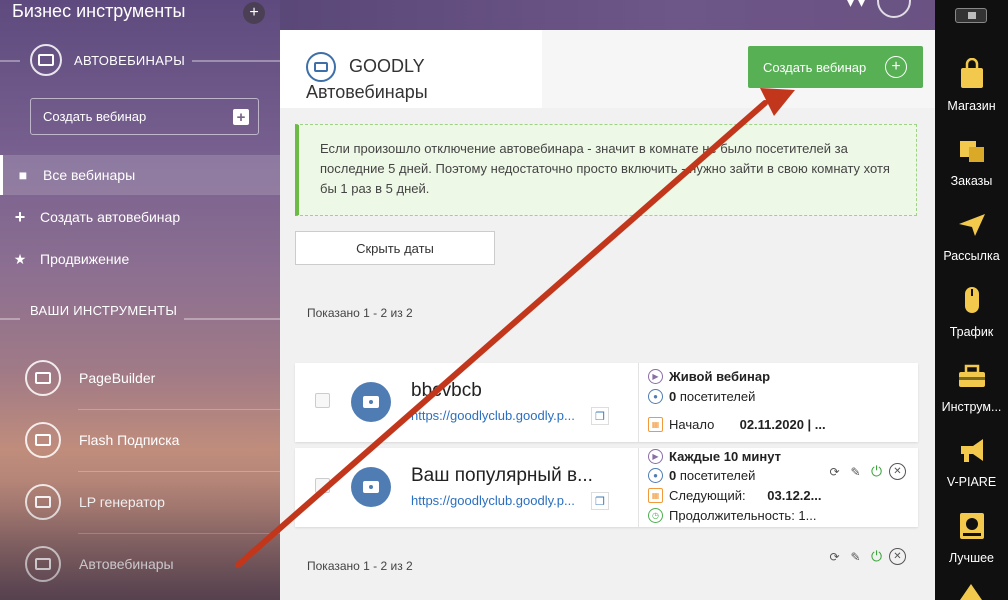 Image resolution: width=1008 pixels, height=600 pixels. What do you see at coordinates (971, 151) in the screenshot?
I see `orders-box-icon` at bounding box center [971, 151].